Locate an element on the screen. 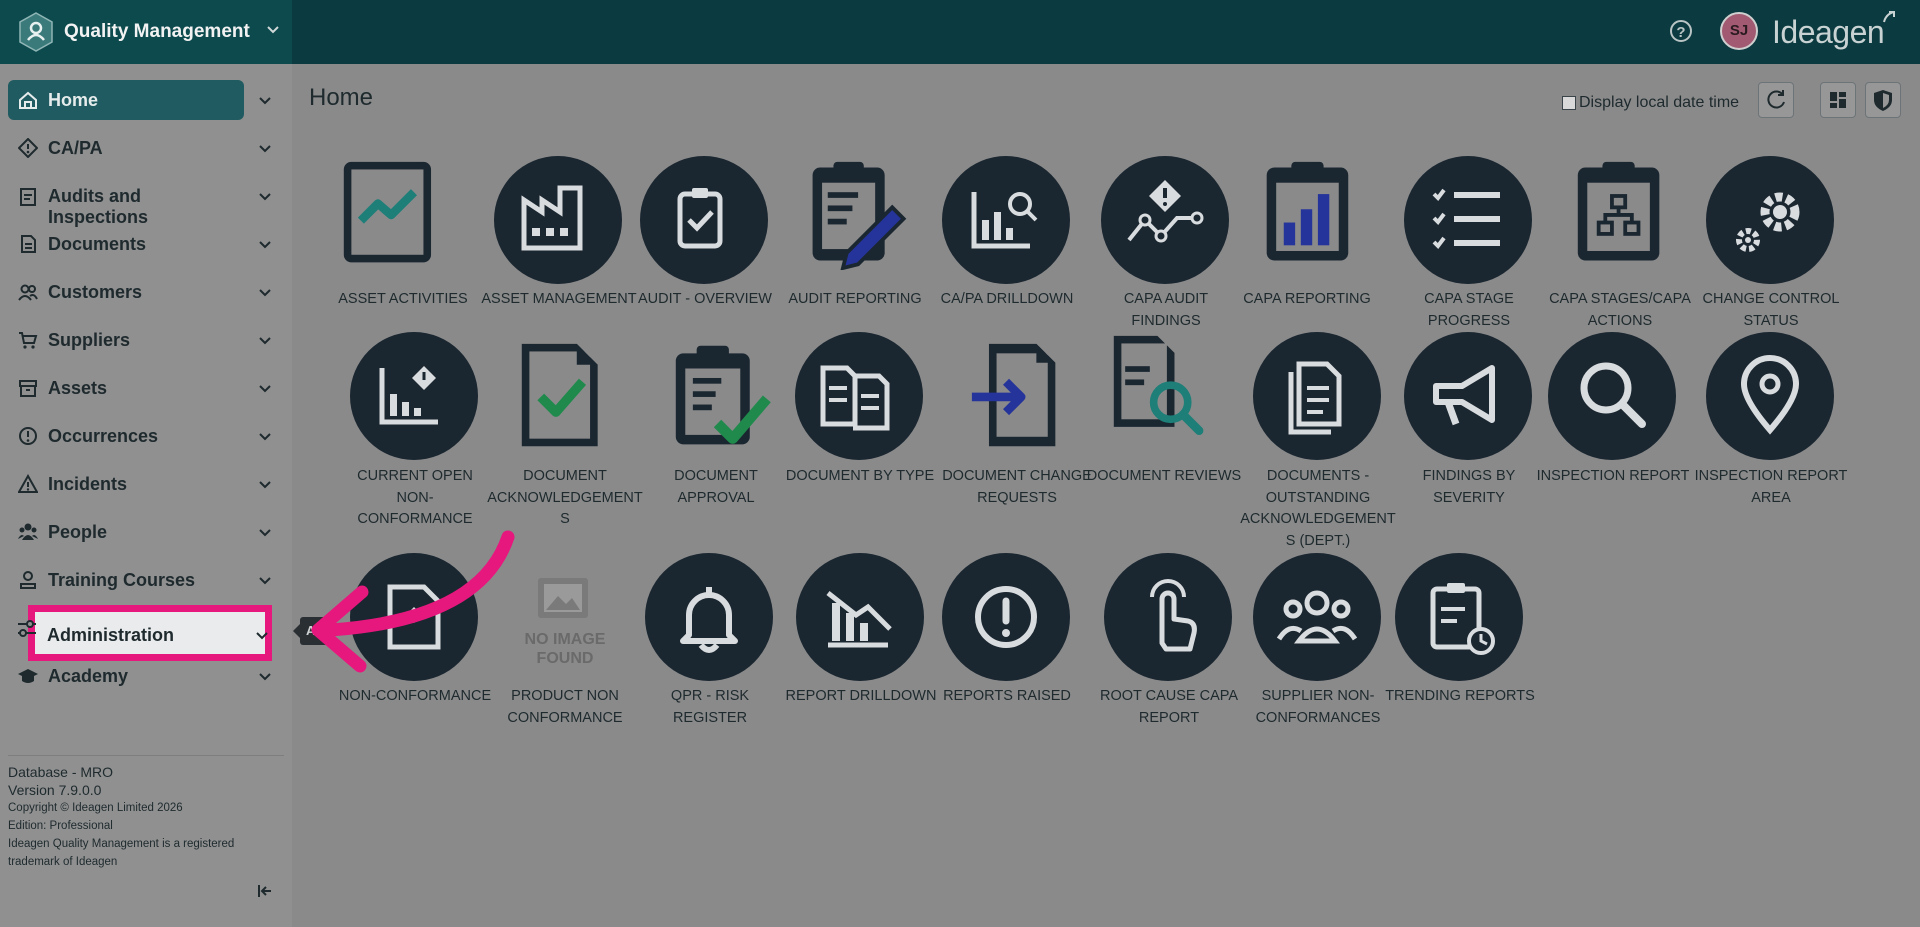 Image resolution: width=1920 pixels, height=927 pixels. tile-label: INSPECTION REPORT AREA is located at coordinates (1771, 487).